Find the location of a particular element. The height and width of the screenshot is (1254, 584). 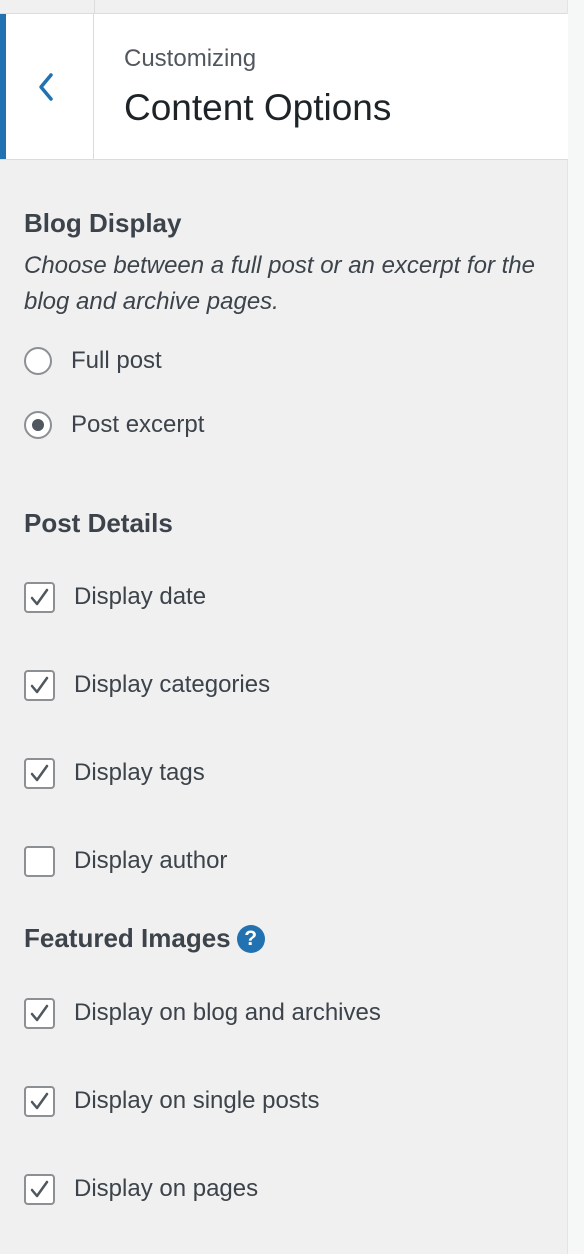

checkbox-label: Display tags is located at coordinates (139, 772).